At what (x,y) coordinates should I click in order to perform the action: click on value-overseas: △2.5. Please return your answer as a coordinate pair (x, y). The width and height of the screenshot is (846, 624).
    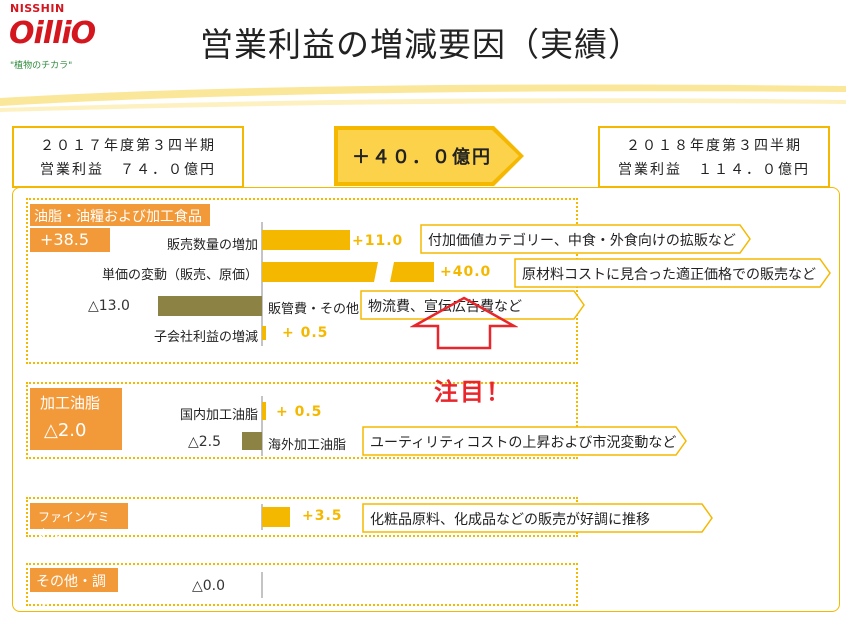
    Looking at the image, I should click on (205, 442).